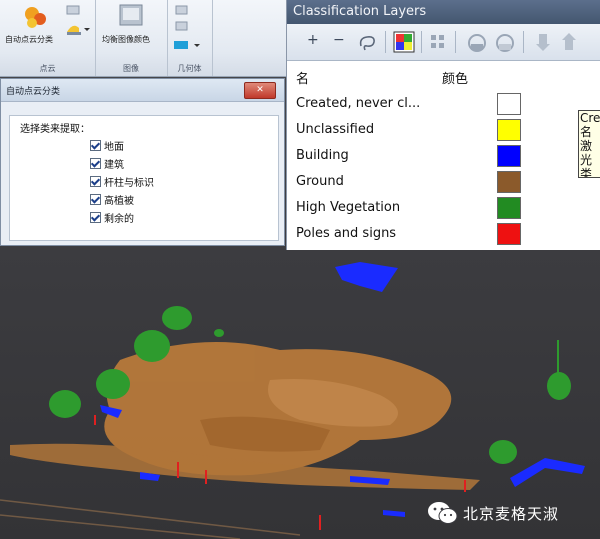 The width and height of the screenshot is (600, 539). I want to click on layer-row: Building, so click(443, 157).